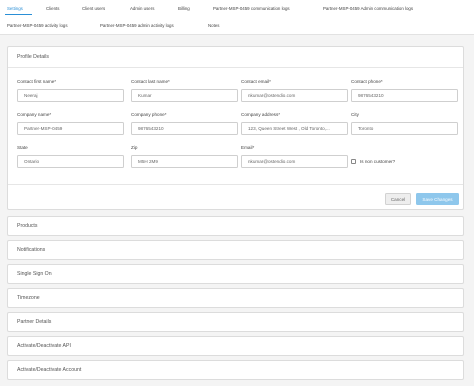 Image resolution: width=474 pixels, height=386 pixels. I want to click on section-label: Activate/Deactivate Account, so click(49, 370).